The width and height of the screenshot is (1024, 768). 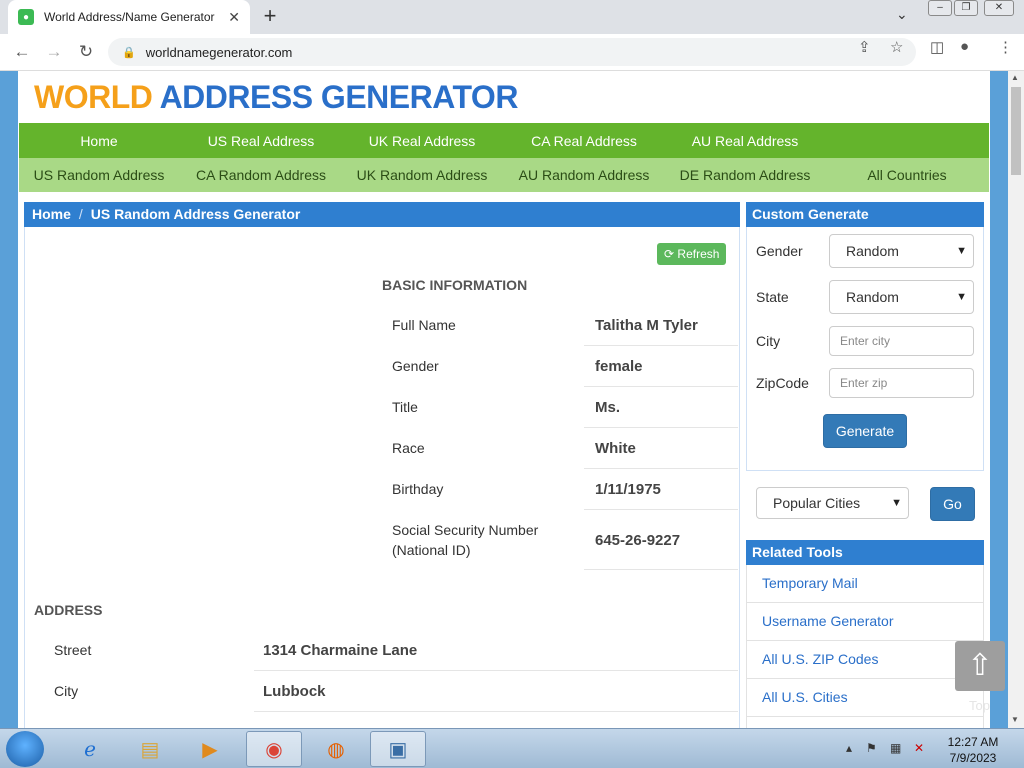 What do you see at coordinates (902, 14) in the screenshot?
I see `tab-search-chevron-icon: ⌄` at bounding box center [902, 14].